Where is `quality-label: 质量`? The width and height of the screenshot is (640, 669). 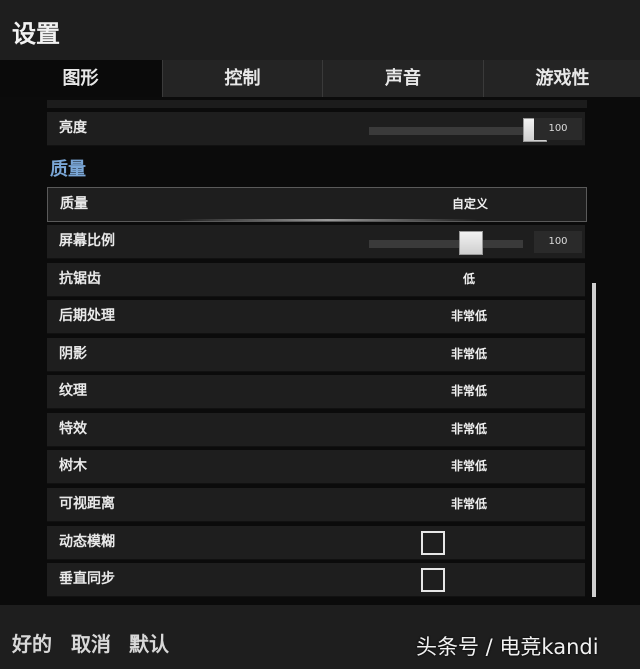 quality-label: 质量 is located at coordinates (74, 204).